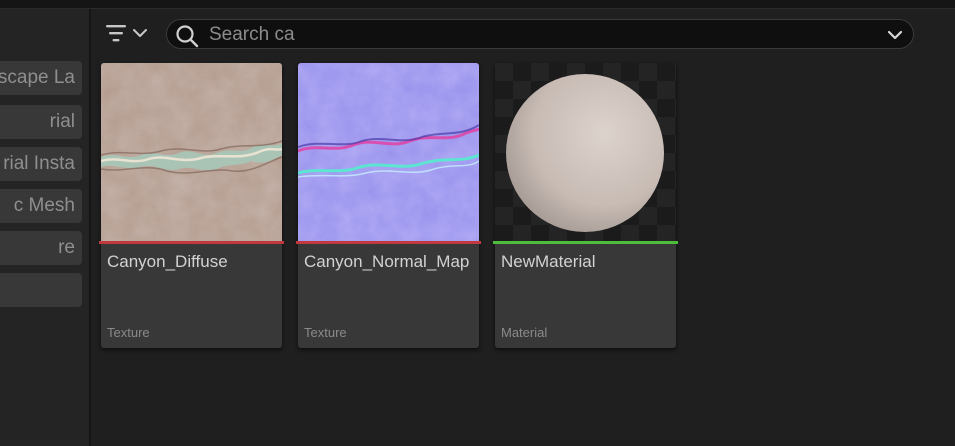  Describe the element at coordinates (41, 164) in the screenshot. I see `filter-chip-material-instance: rial Insta` at that location.